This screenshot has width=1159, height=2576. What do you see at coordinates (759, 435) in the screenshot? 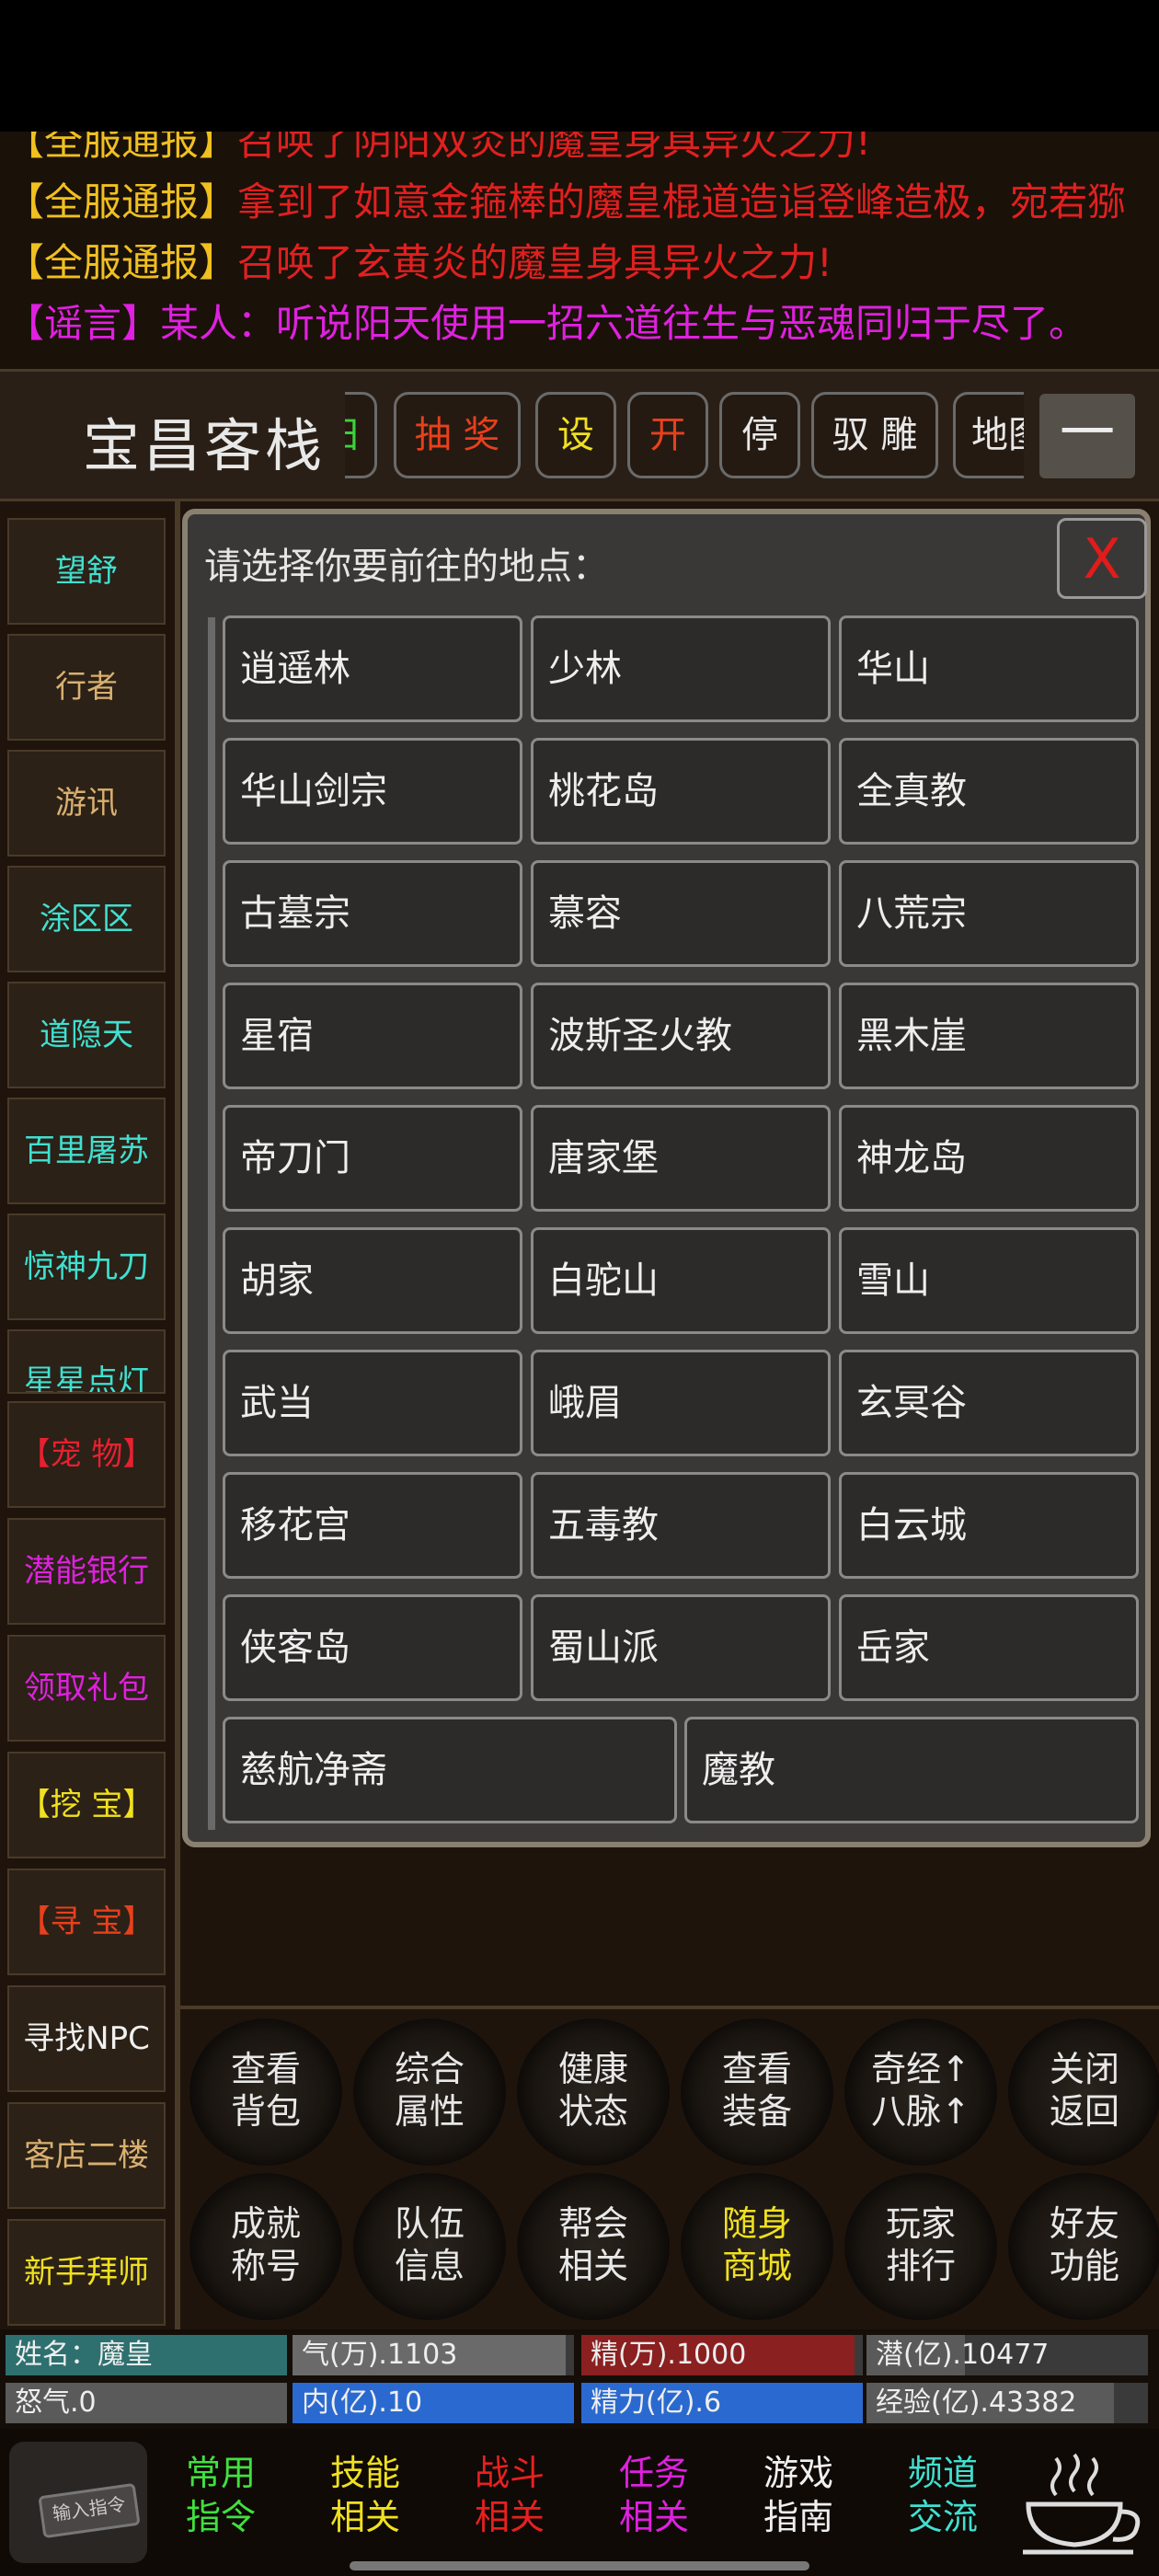
I see `header-button: 停` at bounding box center [759, 435].